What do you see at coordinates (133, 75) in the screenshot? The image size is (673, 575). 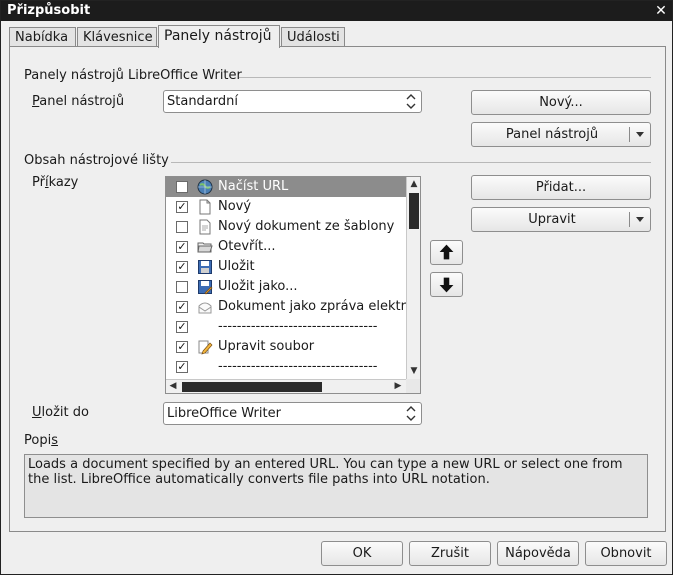 I see `toolbars-heading: Panely nástrojů LibreOffice Writer` at bounding box center [133, 75].